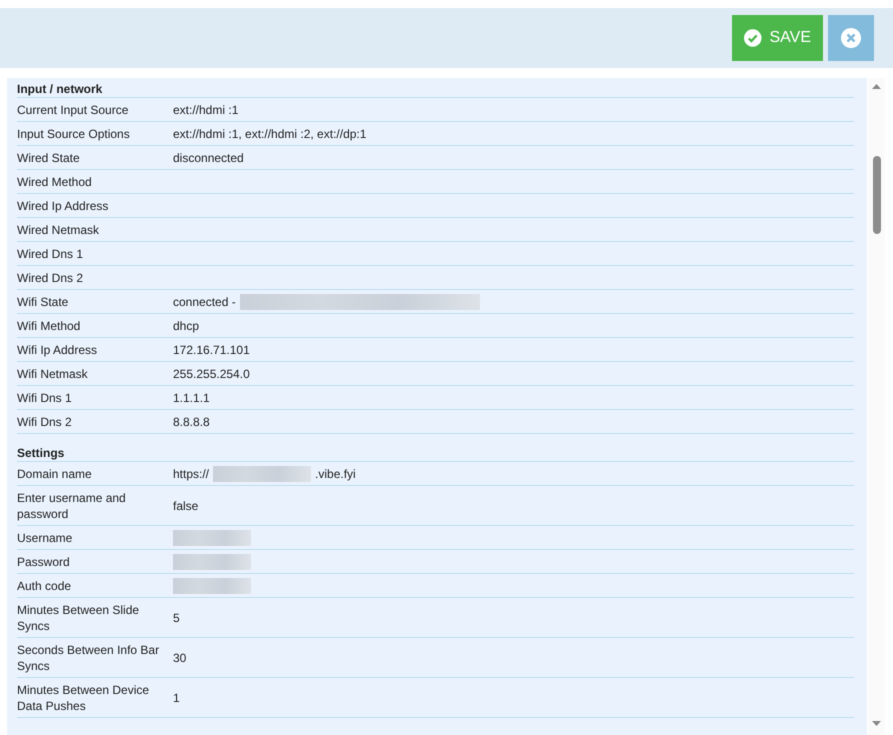 This screenshot has width=893, height=735. I want to click on field-label: Wired Ip Address, so click(63, 206).